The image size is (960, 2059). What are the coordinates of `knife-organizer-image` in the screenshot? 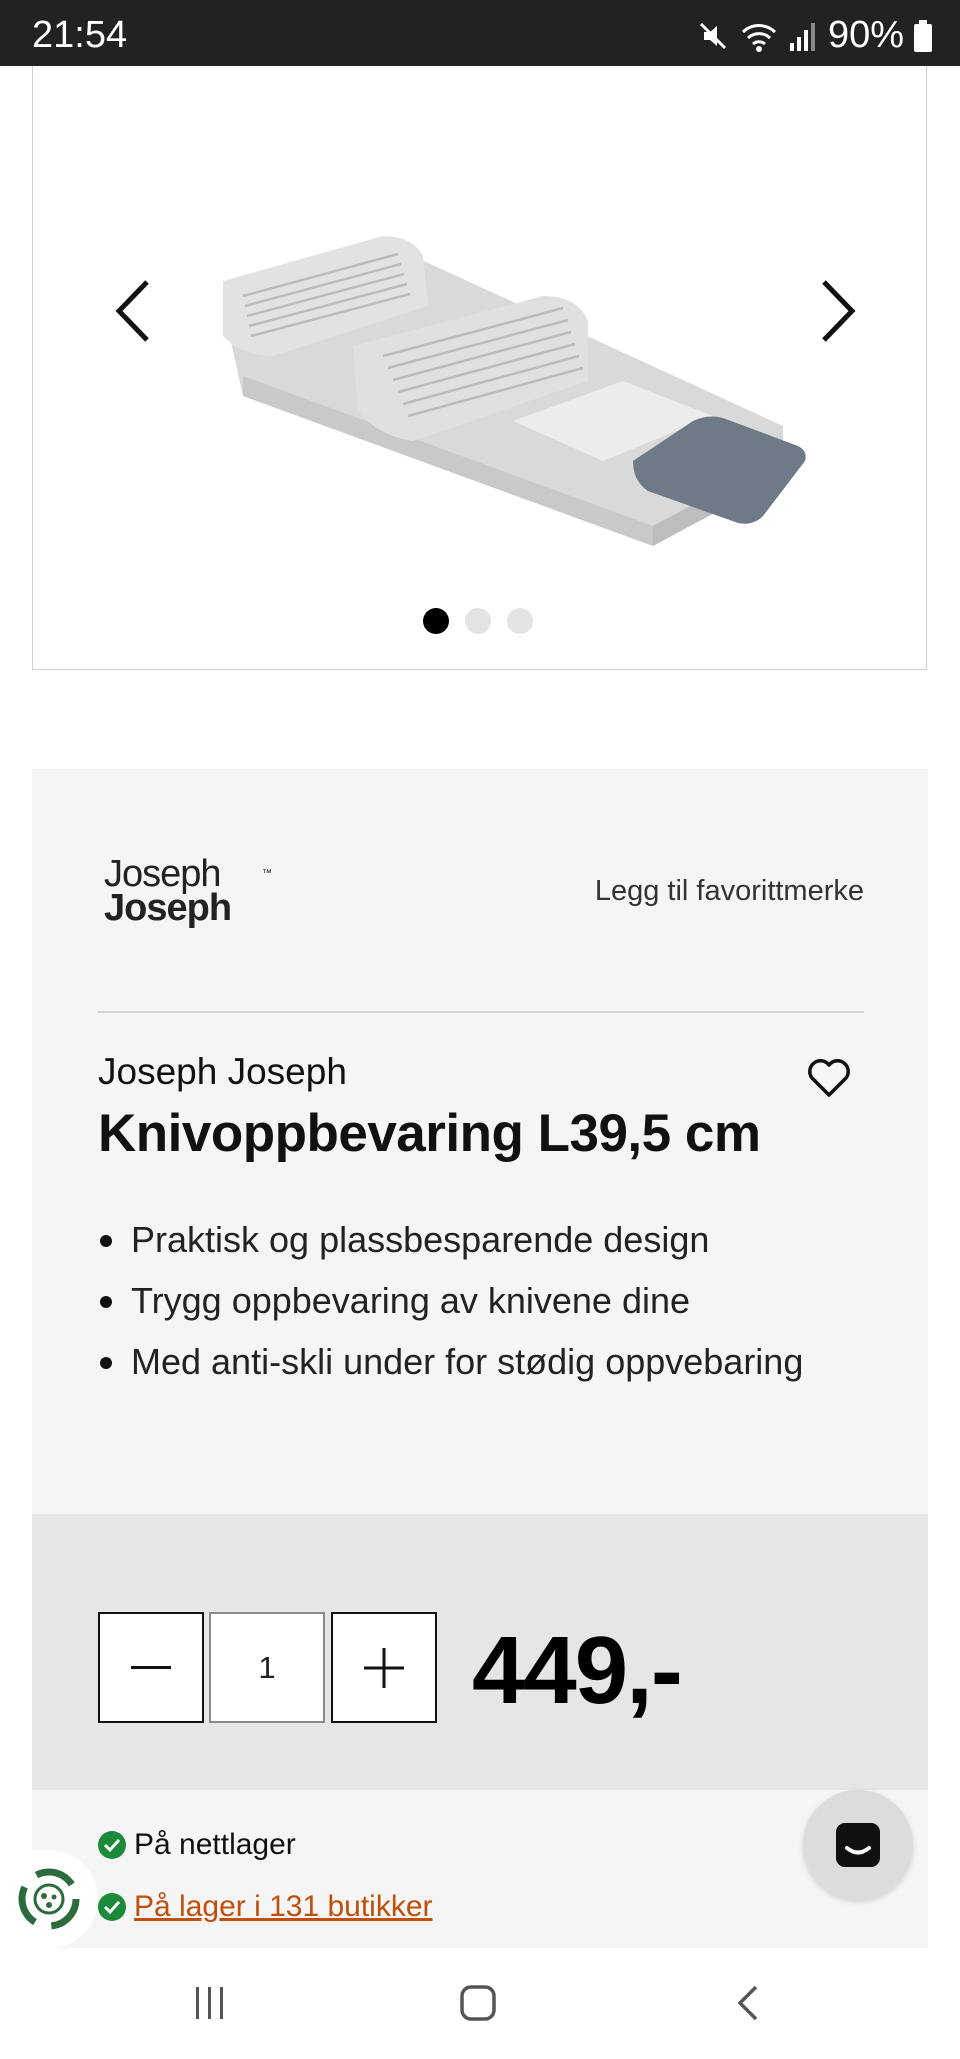 It's located at (514, 391).